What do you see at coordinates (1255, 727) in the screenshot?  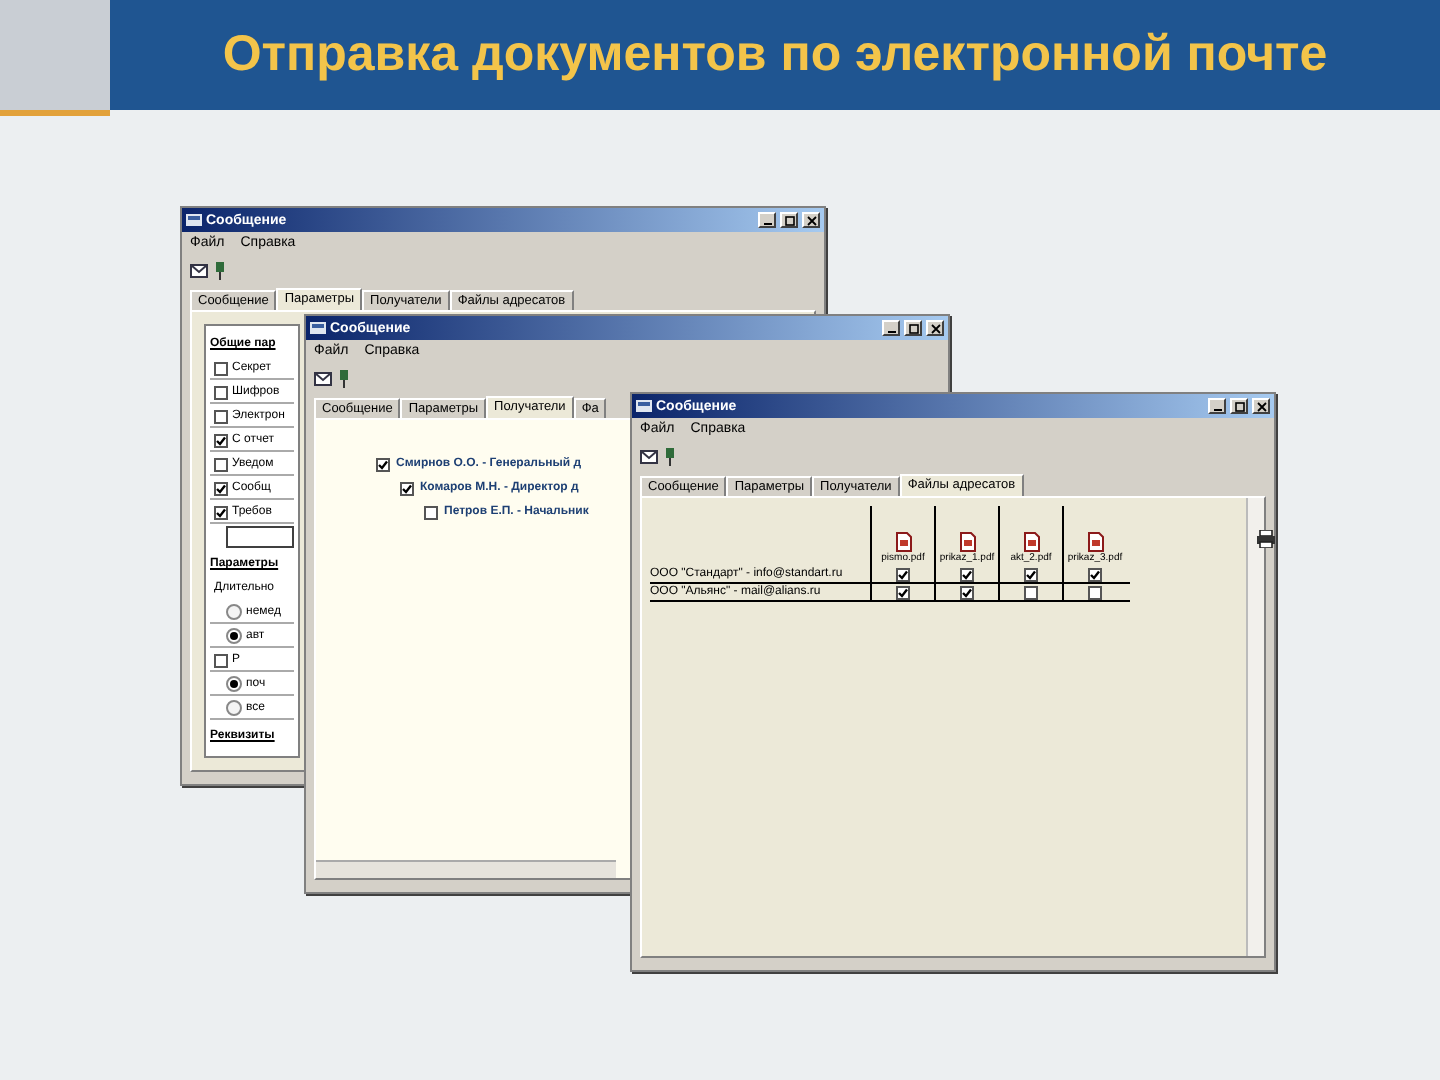 I see `vertical-scrollbar` at bounding box center [1255, 727].